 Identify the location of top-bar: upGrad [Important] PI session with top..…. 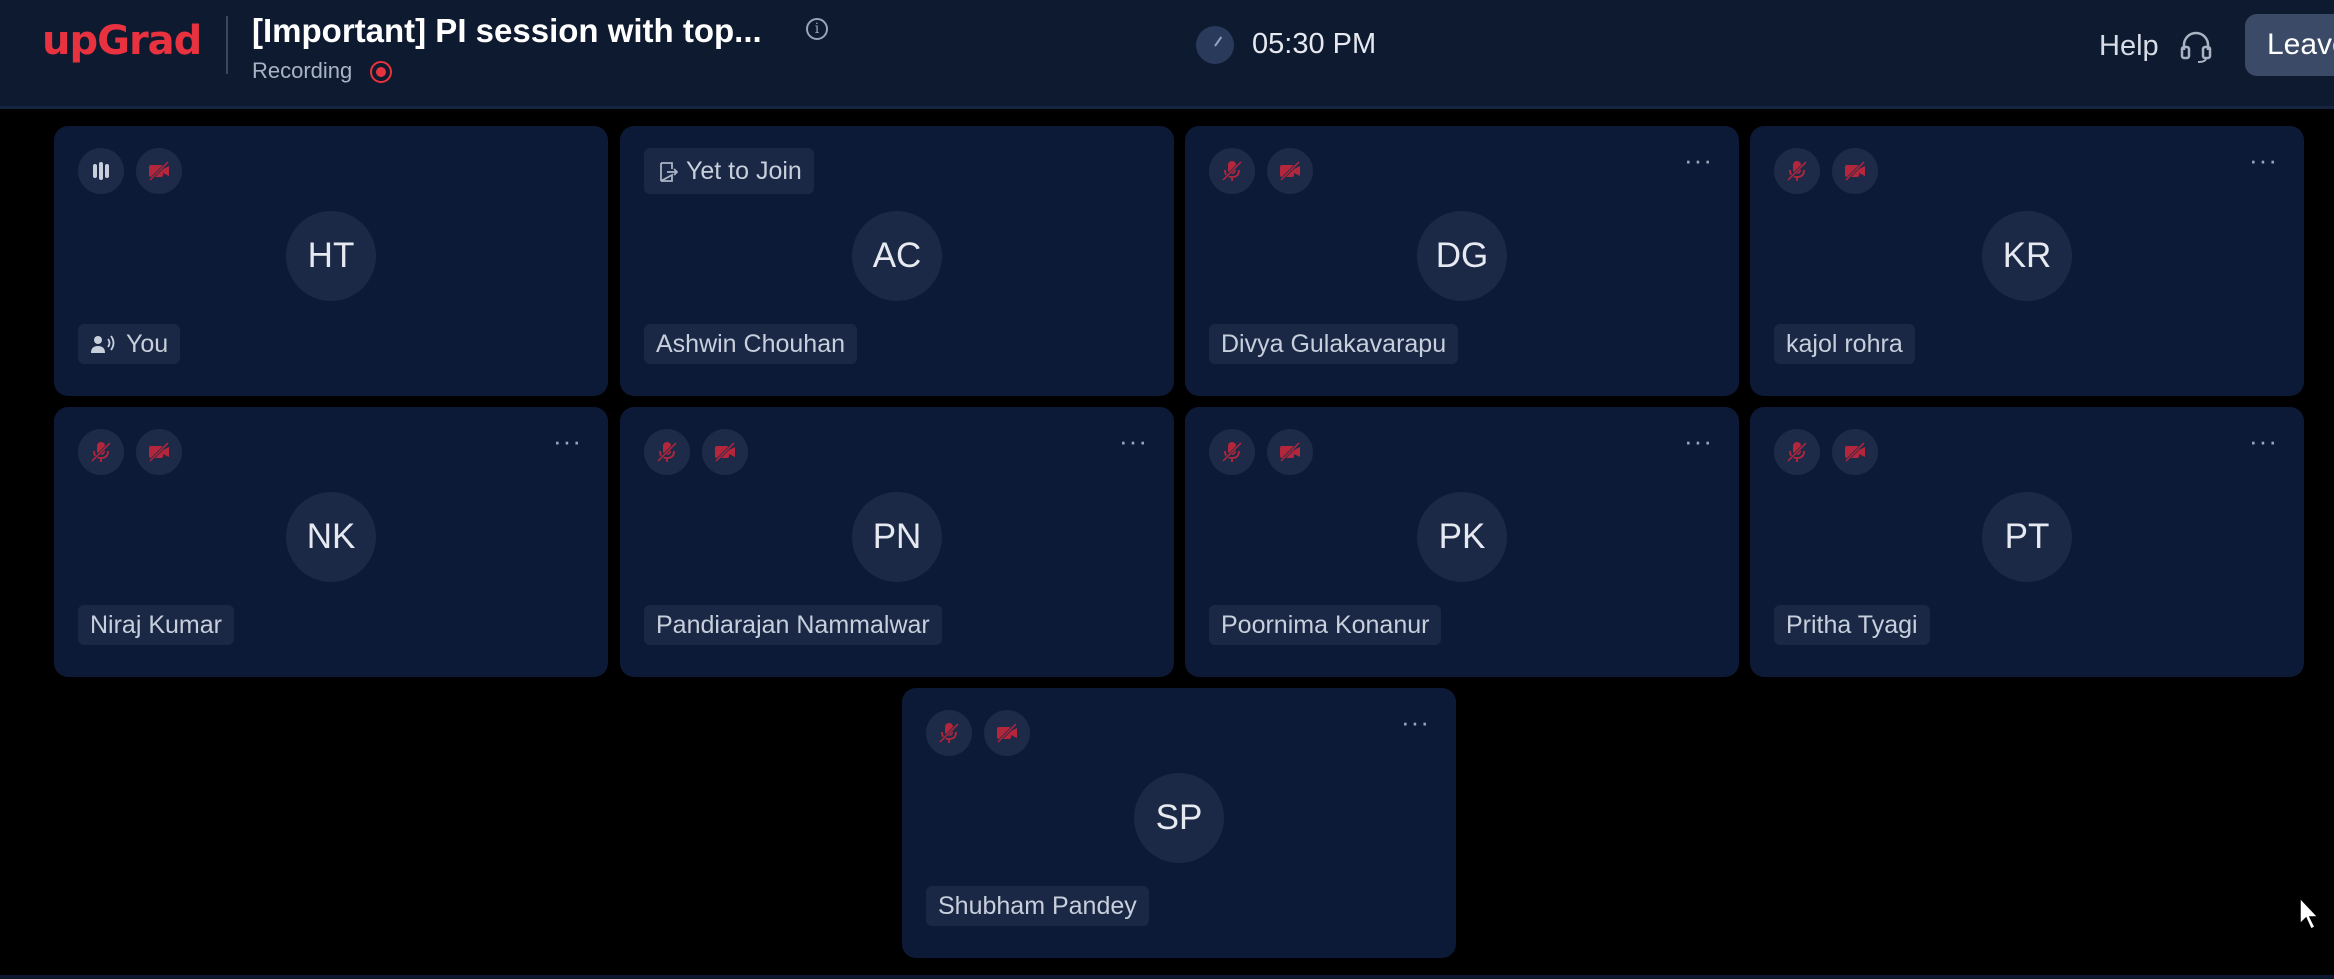
(1167, 54).